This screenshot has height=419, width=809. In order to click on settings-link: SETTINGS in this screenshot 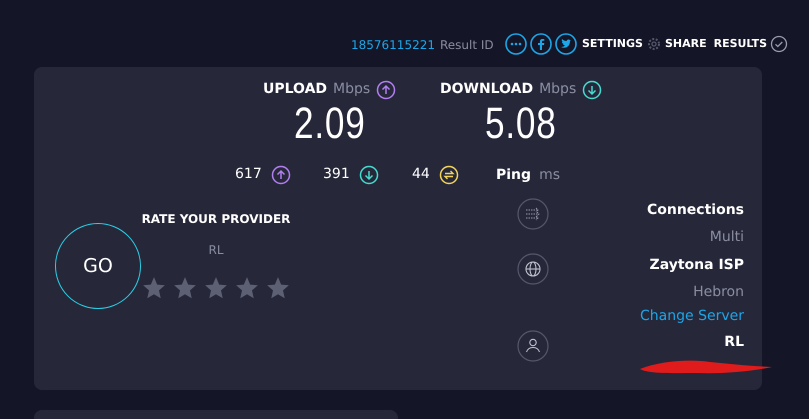, I will do `click(612, 44)`.